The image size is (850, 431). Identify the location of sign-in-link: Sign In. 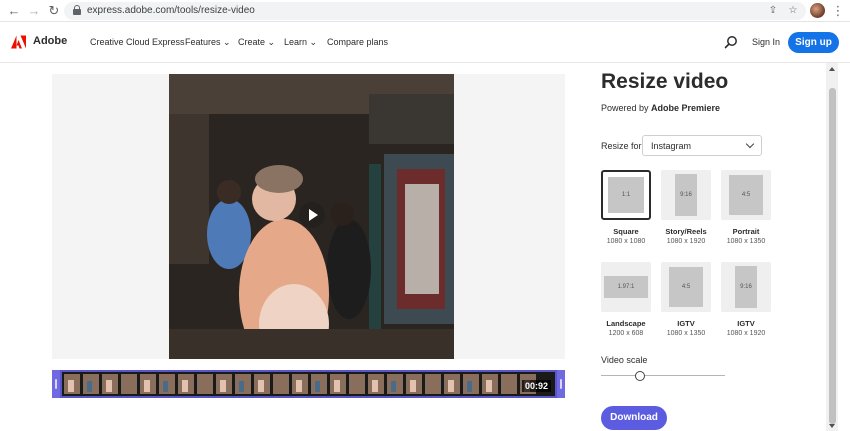
(766, 42).